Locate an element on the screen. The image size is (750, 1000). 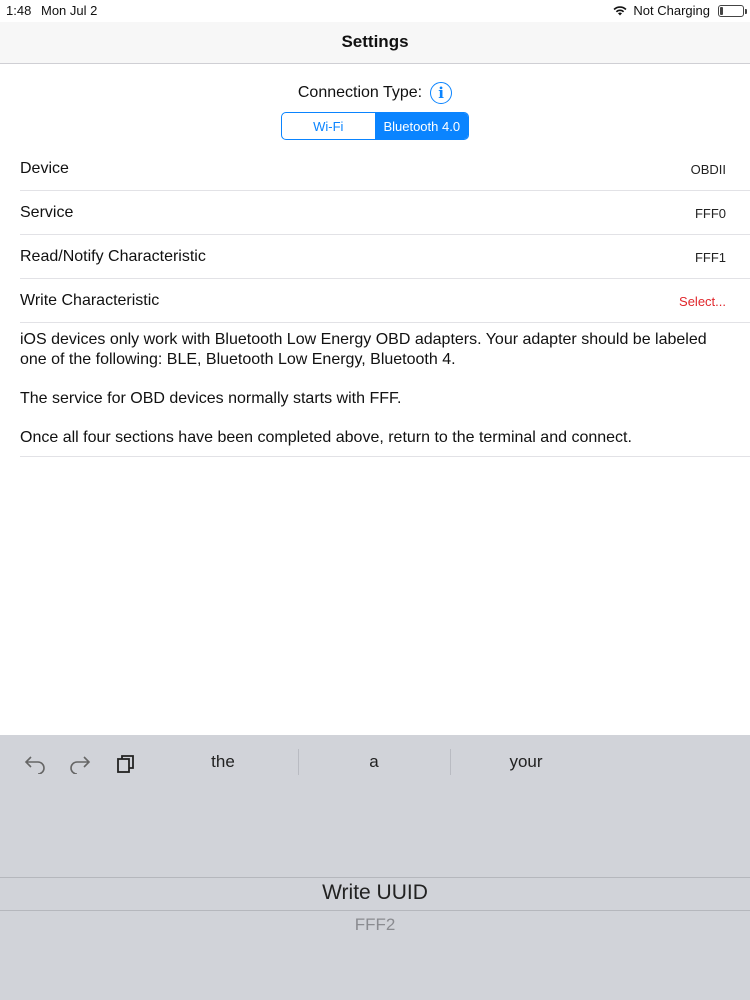
status-right: Not Charging is located at coordinates (680, 10).